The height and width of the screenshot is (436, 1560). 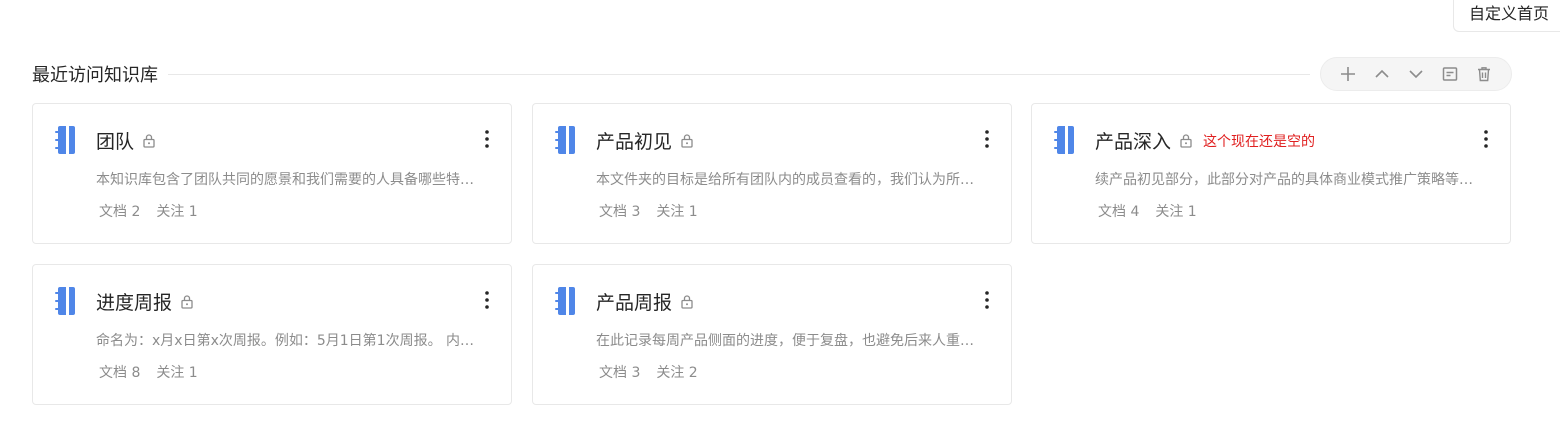 What do you see at coordinates (677, 373) in the screenshot?
I see `follow-count: 关注 2` at bounding box center [677, 373].